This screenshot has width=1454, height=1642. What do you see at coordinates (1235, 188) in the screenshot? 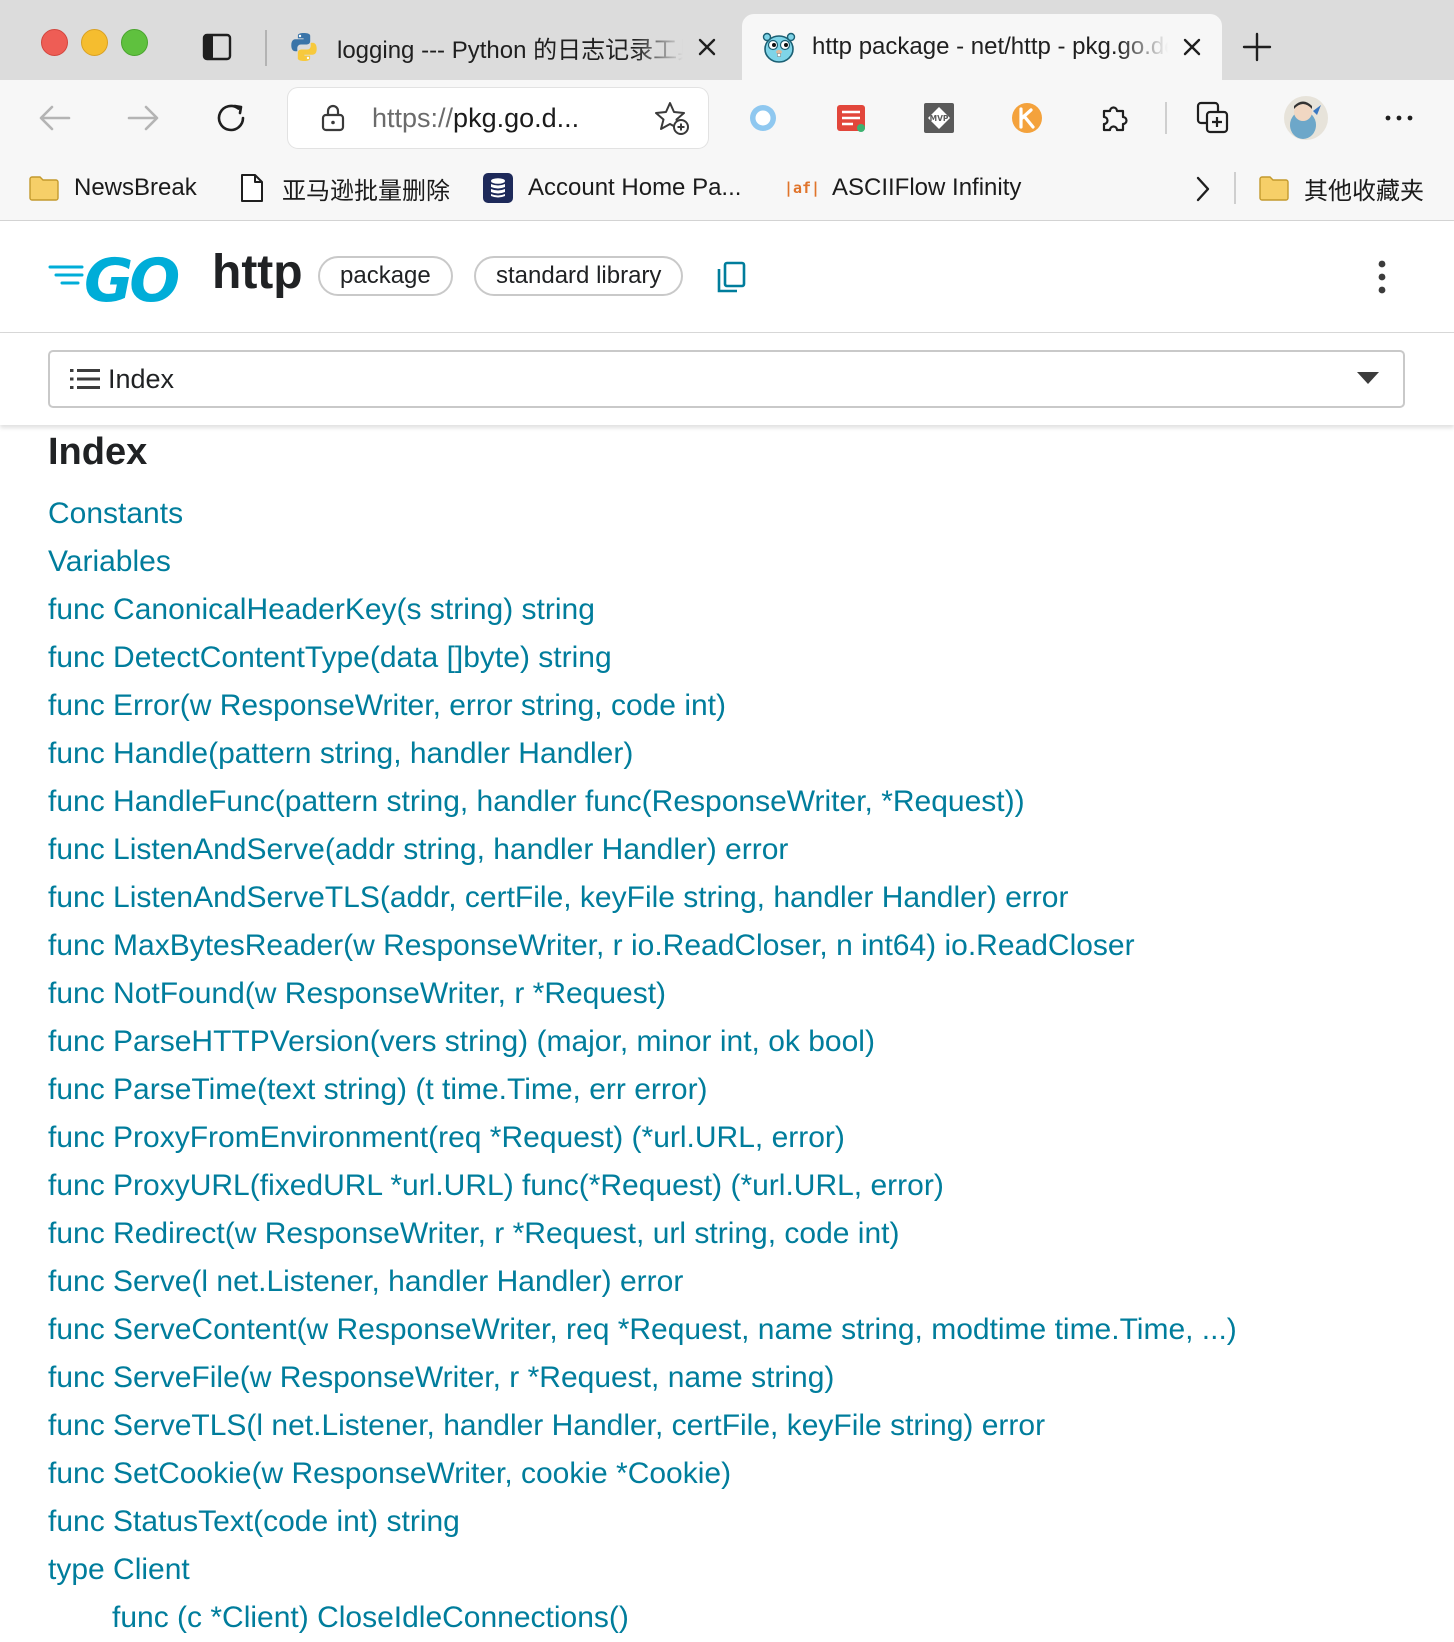
I see `bookmarks-separator` at bounding box center [1235, 188].